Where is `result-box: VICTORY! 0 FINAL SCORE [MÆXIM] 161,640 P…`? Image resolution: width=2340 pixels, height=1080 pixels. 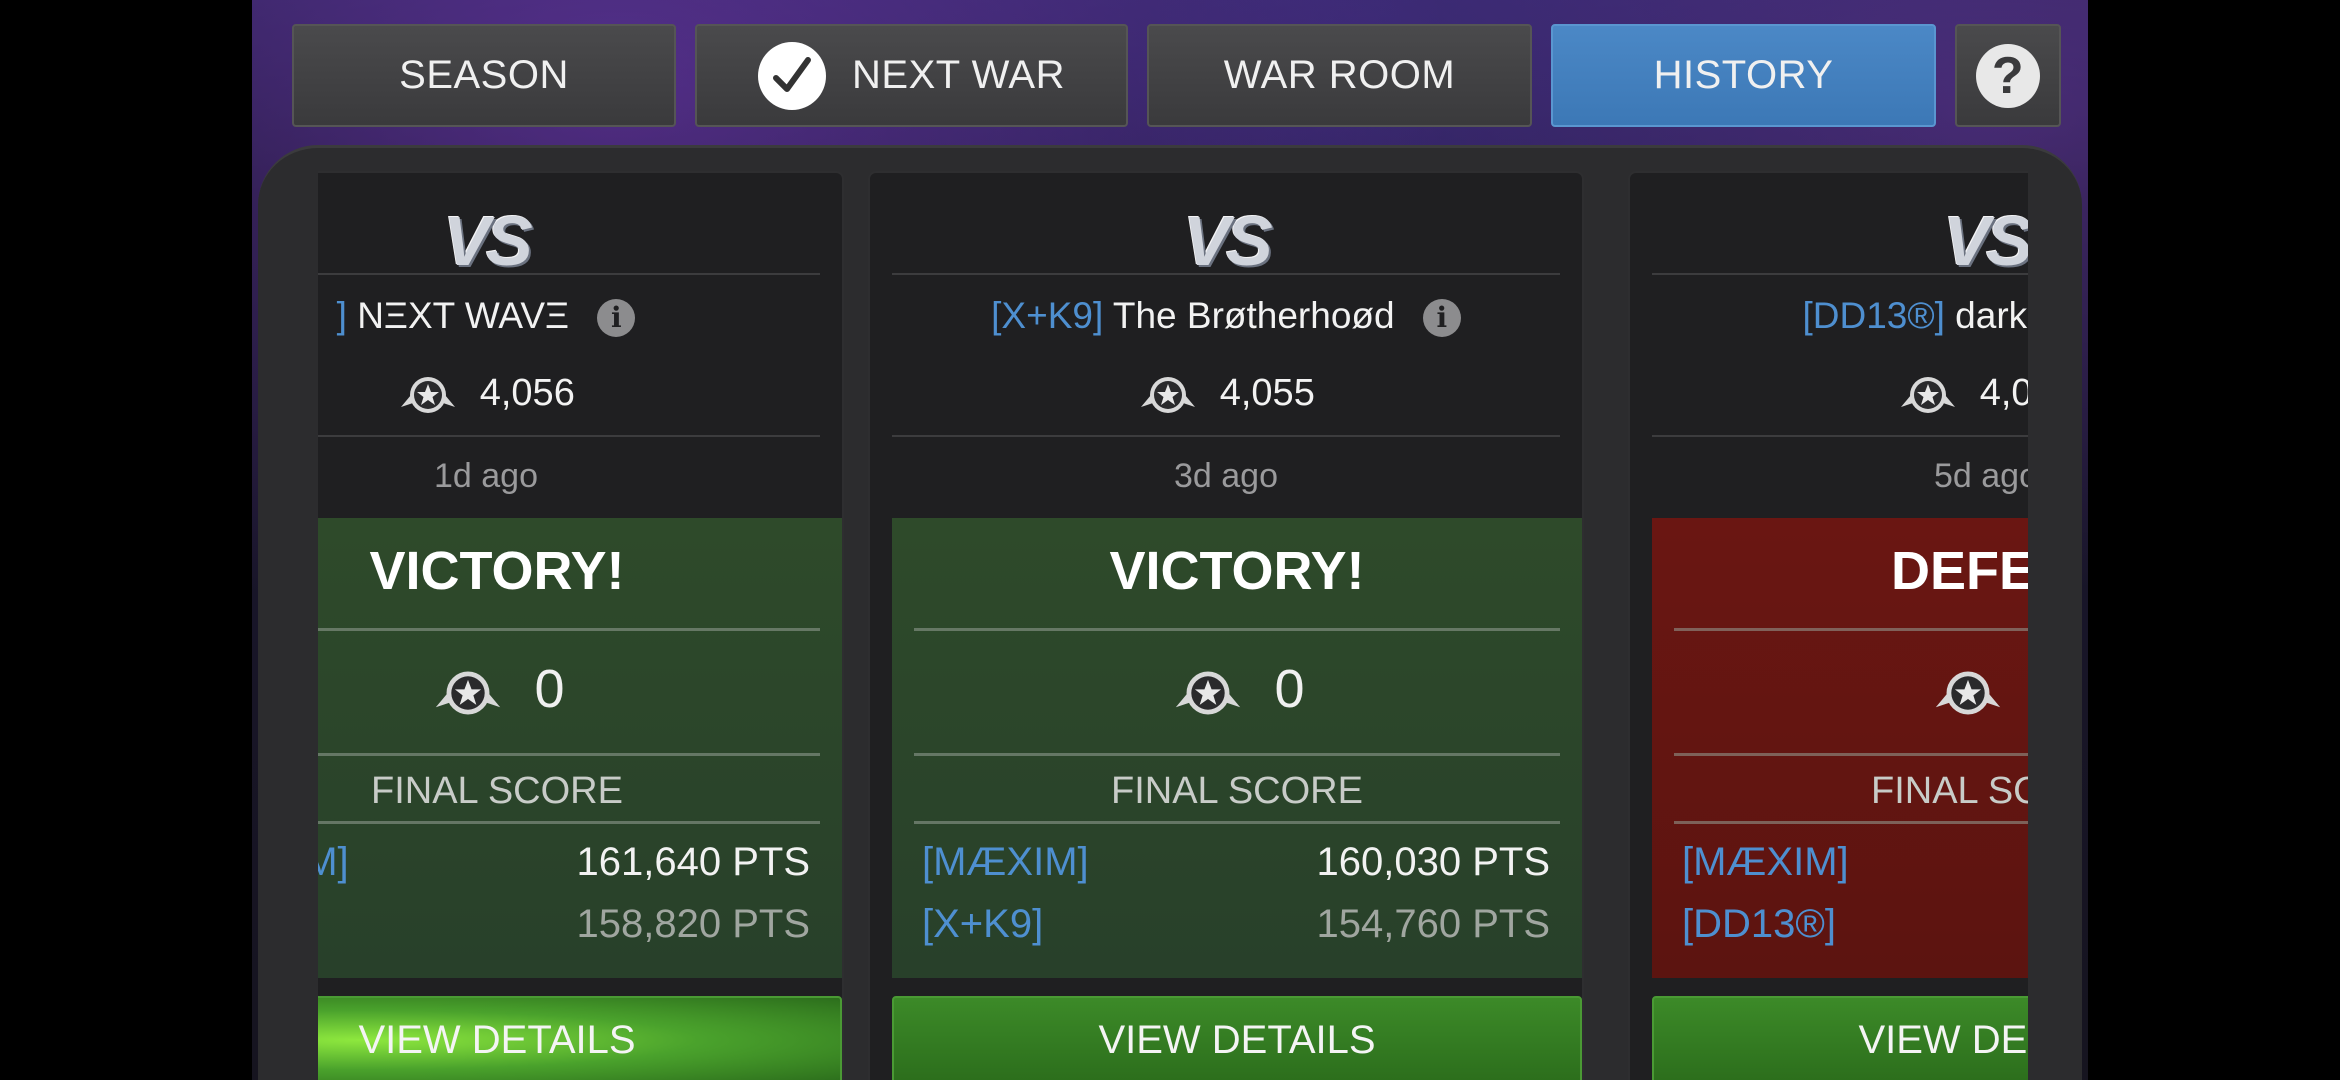 result-box: VICTORY! 0 FINAL SCORE [MÆXIM] 161,640 P… is located at coordinates (580, 748).